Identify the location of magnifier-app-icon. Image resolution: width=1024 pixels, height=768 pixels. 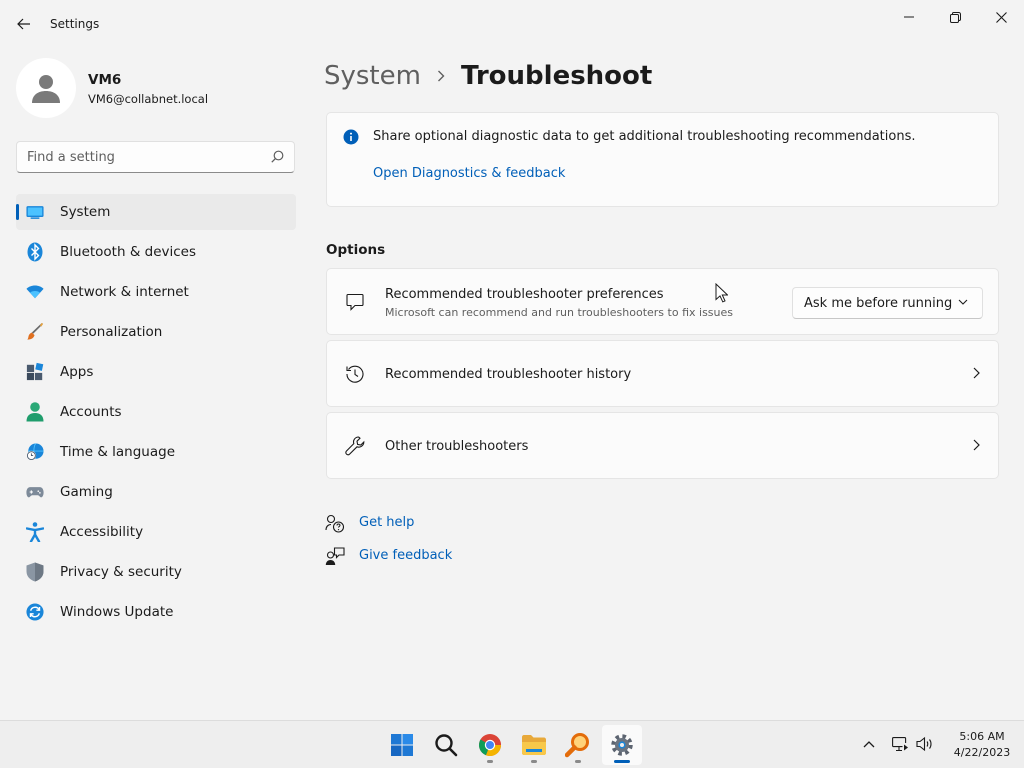
(577, 745).